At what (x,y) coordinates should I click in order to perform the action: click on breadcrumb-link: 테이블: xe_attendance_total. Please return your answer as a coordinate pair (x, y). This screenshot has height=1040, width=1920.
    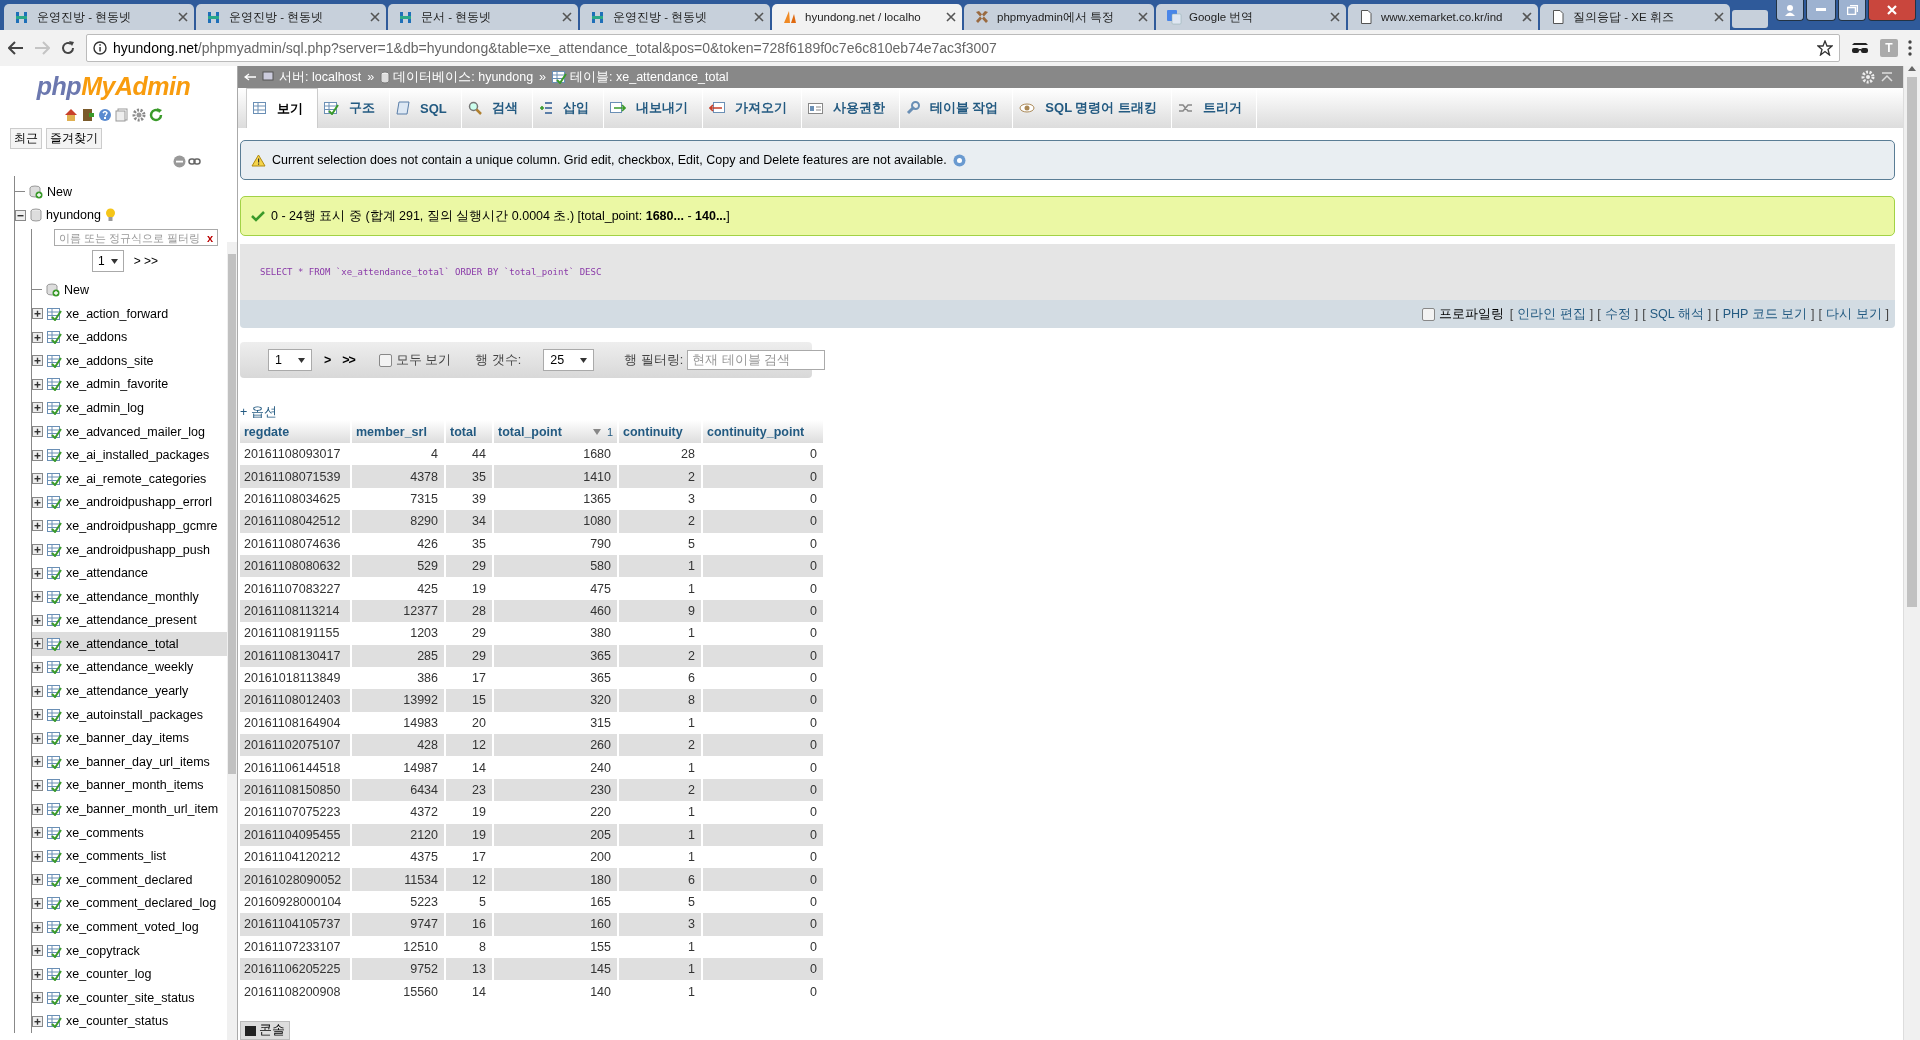
    Looking at the image, I should click on (649, 77).